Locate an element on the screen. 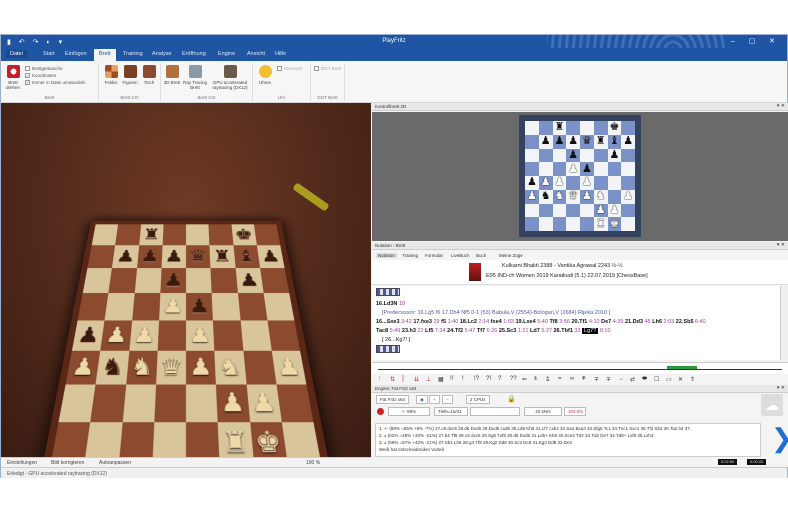 This screenshot has width=788, height=512. uhren-button: Uhren is located at coordinates (265, 75).